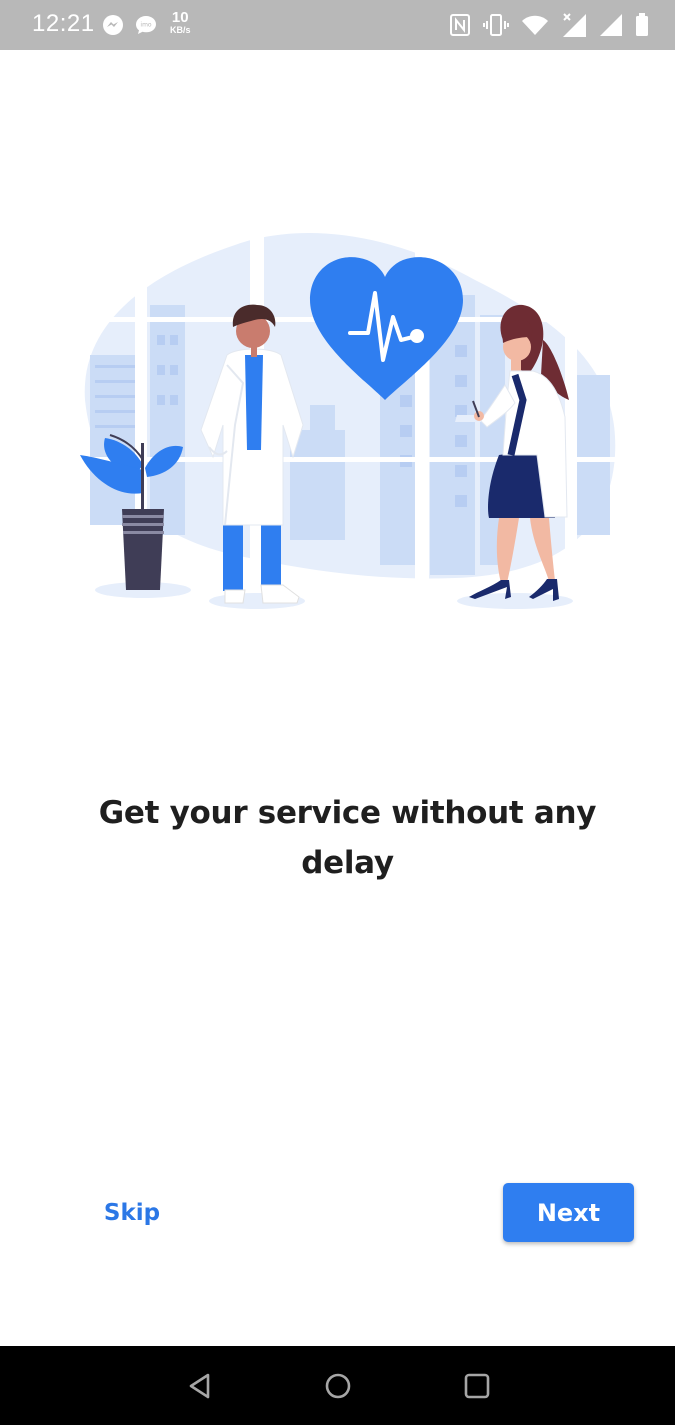 This screenshot has height=1425, width=675. Describe the element at coordinates (347, 838) in the screenshot. I see `onboarding-title: Get your service without any delay` at that location.